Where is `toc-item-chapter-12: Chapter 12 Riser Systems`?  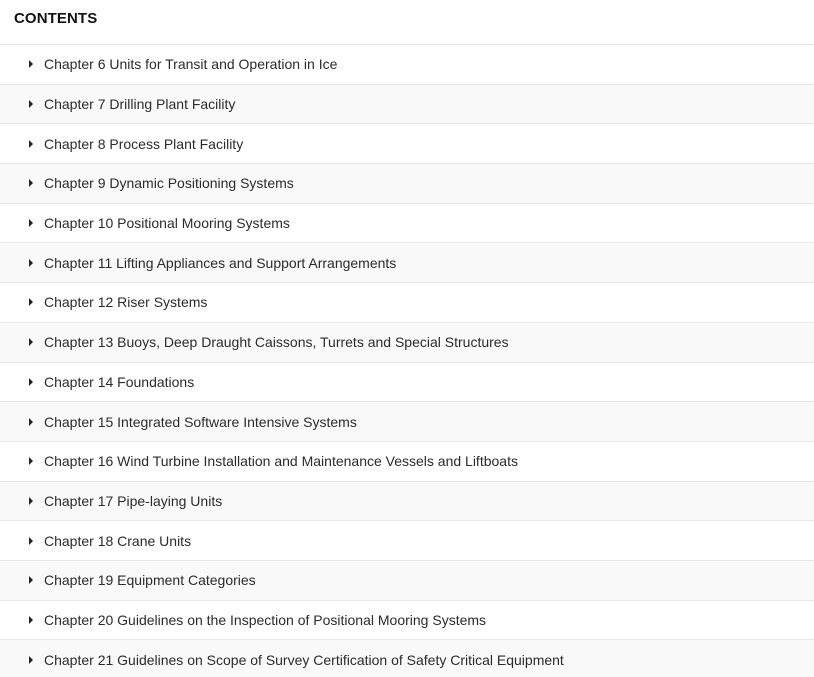 toc-item-chapter-12: Chapter 12 Riser Systems is located at coordinates (407, 303).